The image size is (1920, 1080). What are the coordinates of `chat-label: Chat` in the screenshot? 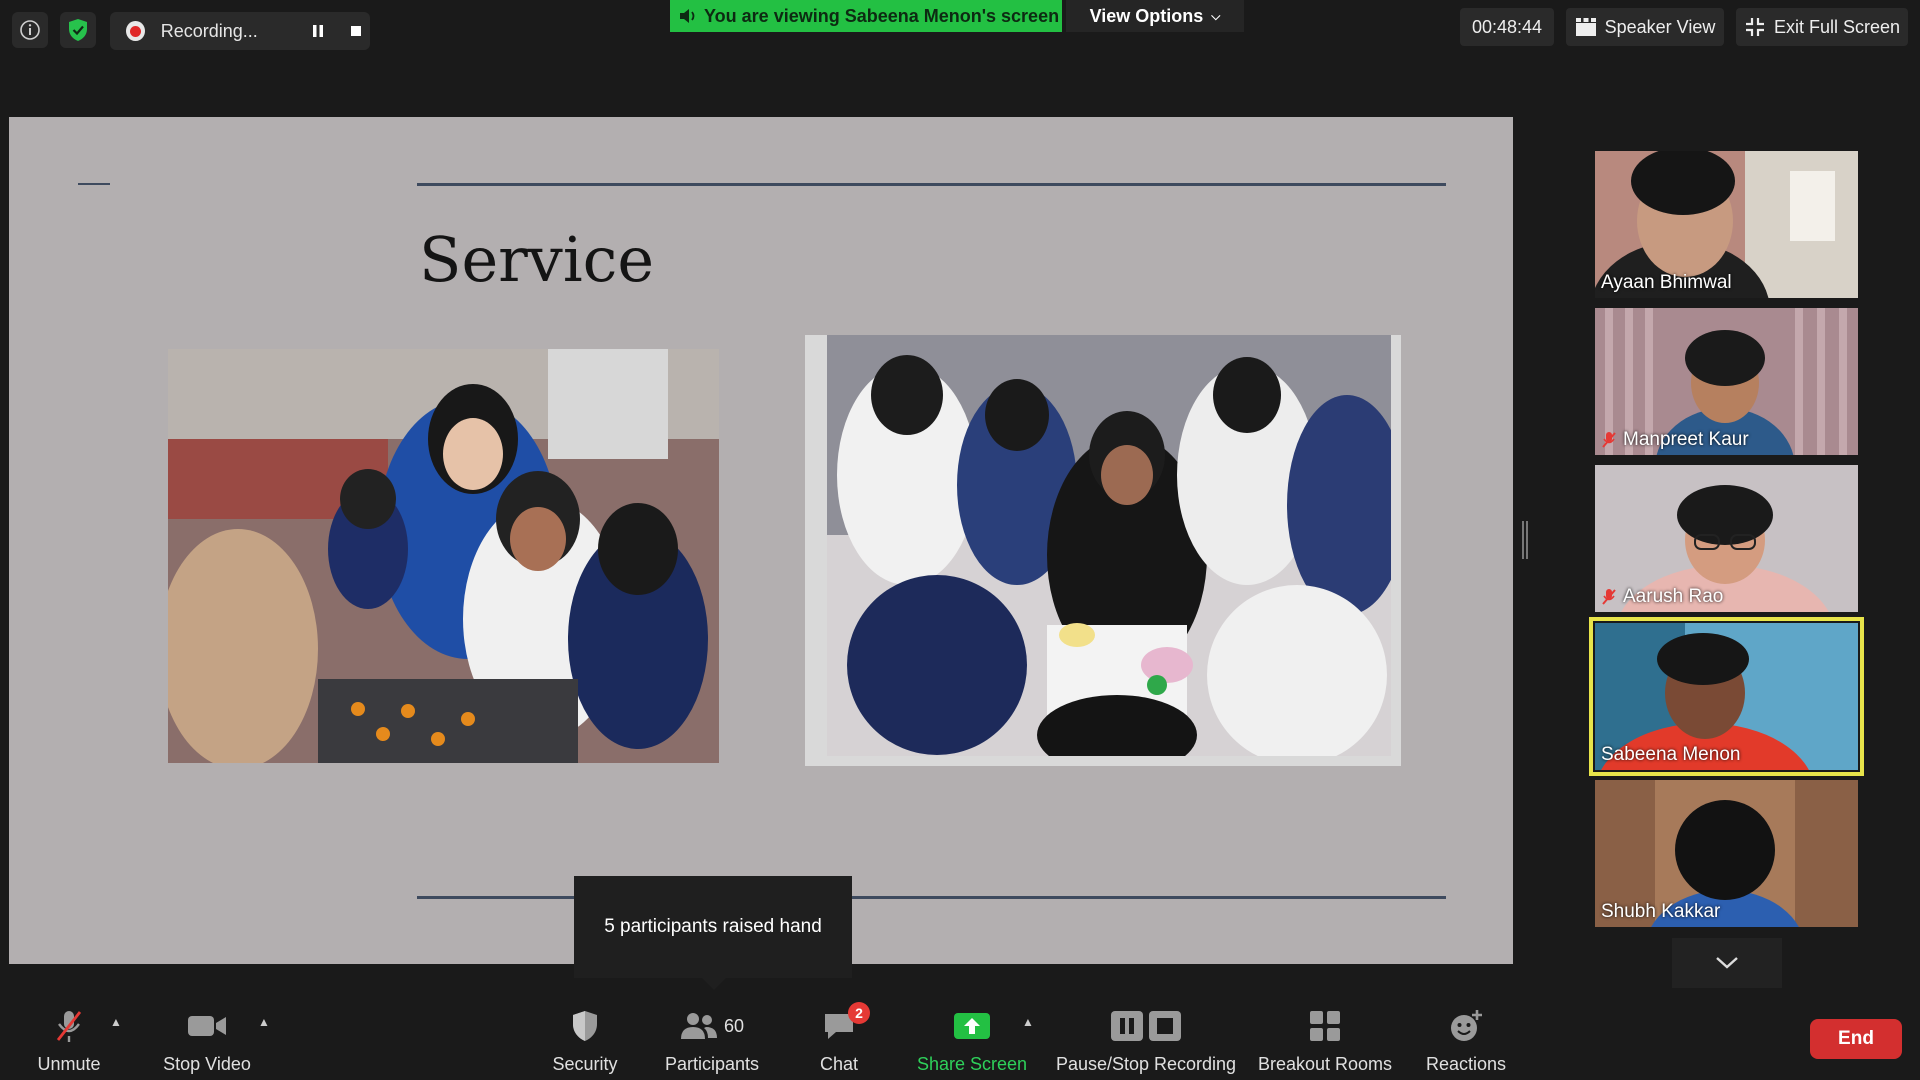 It's located at (839, 1064).